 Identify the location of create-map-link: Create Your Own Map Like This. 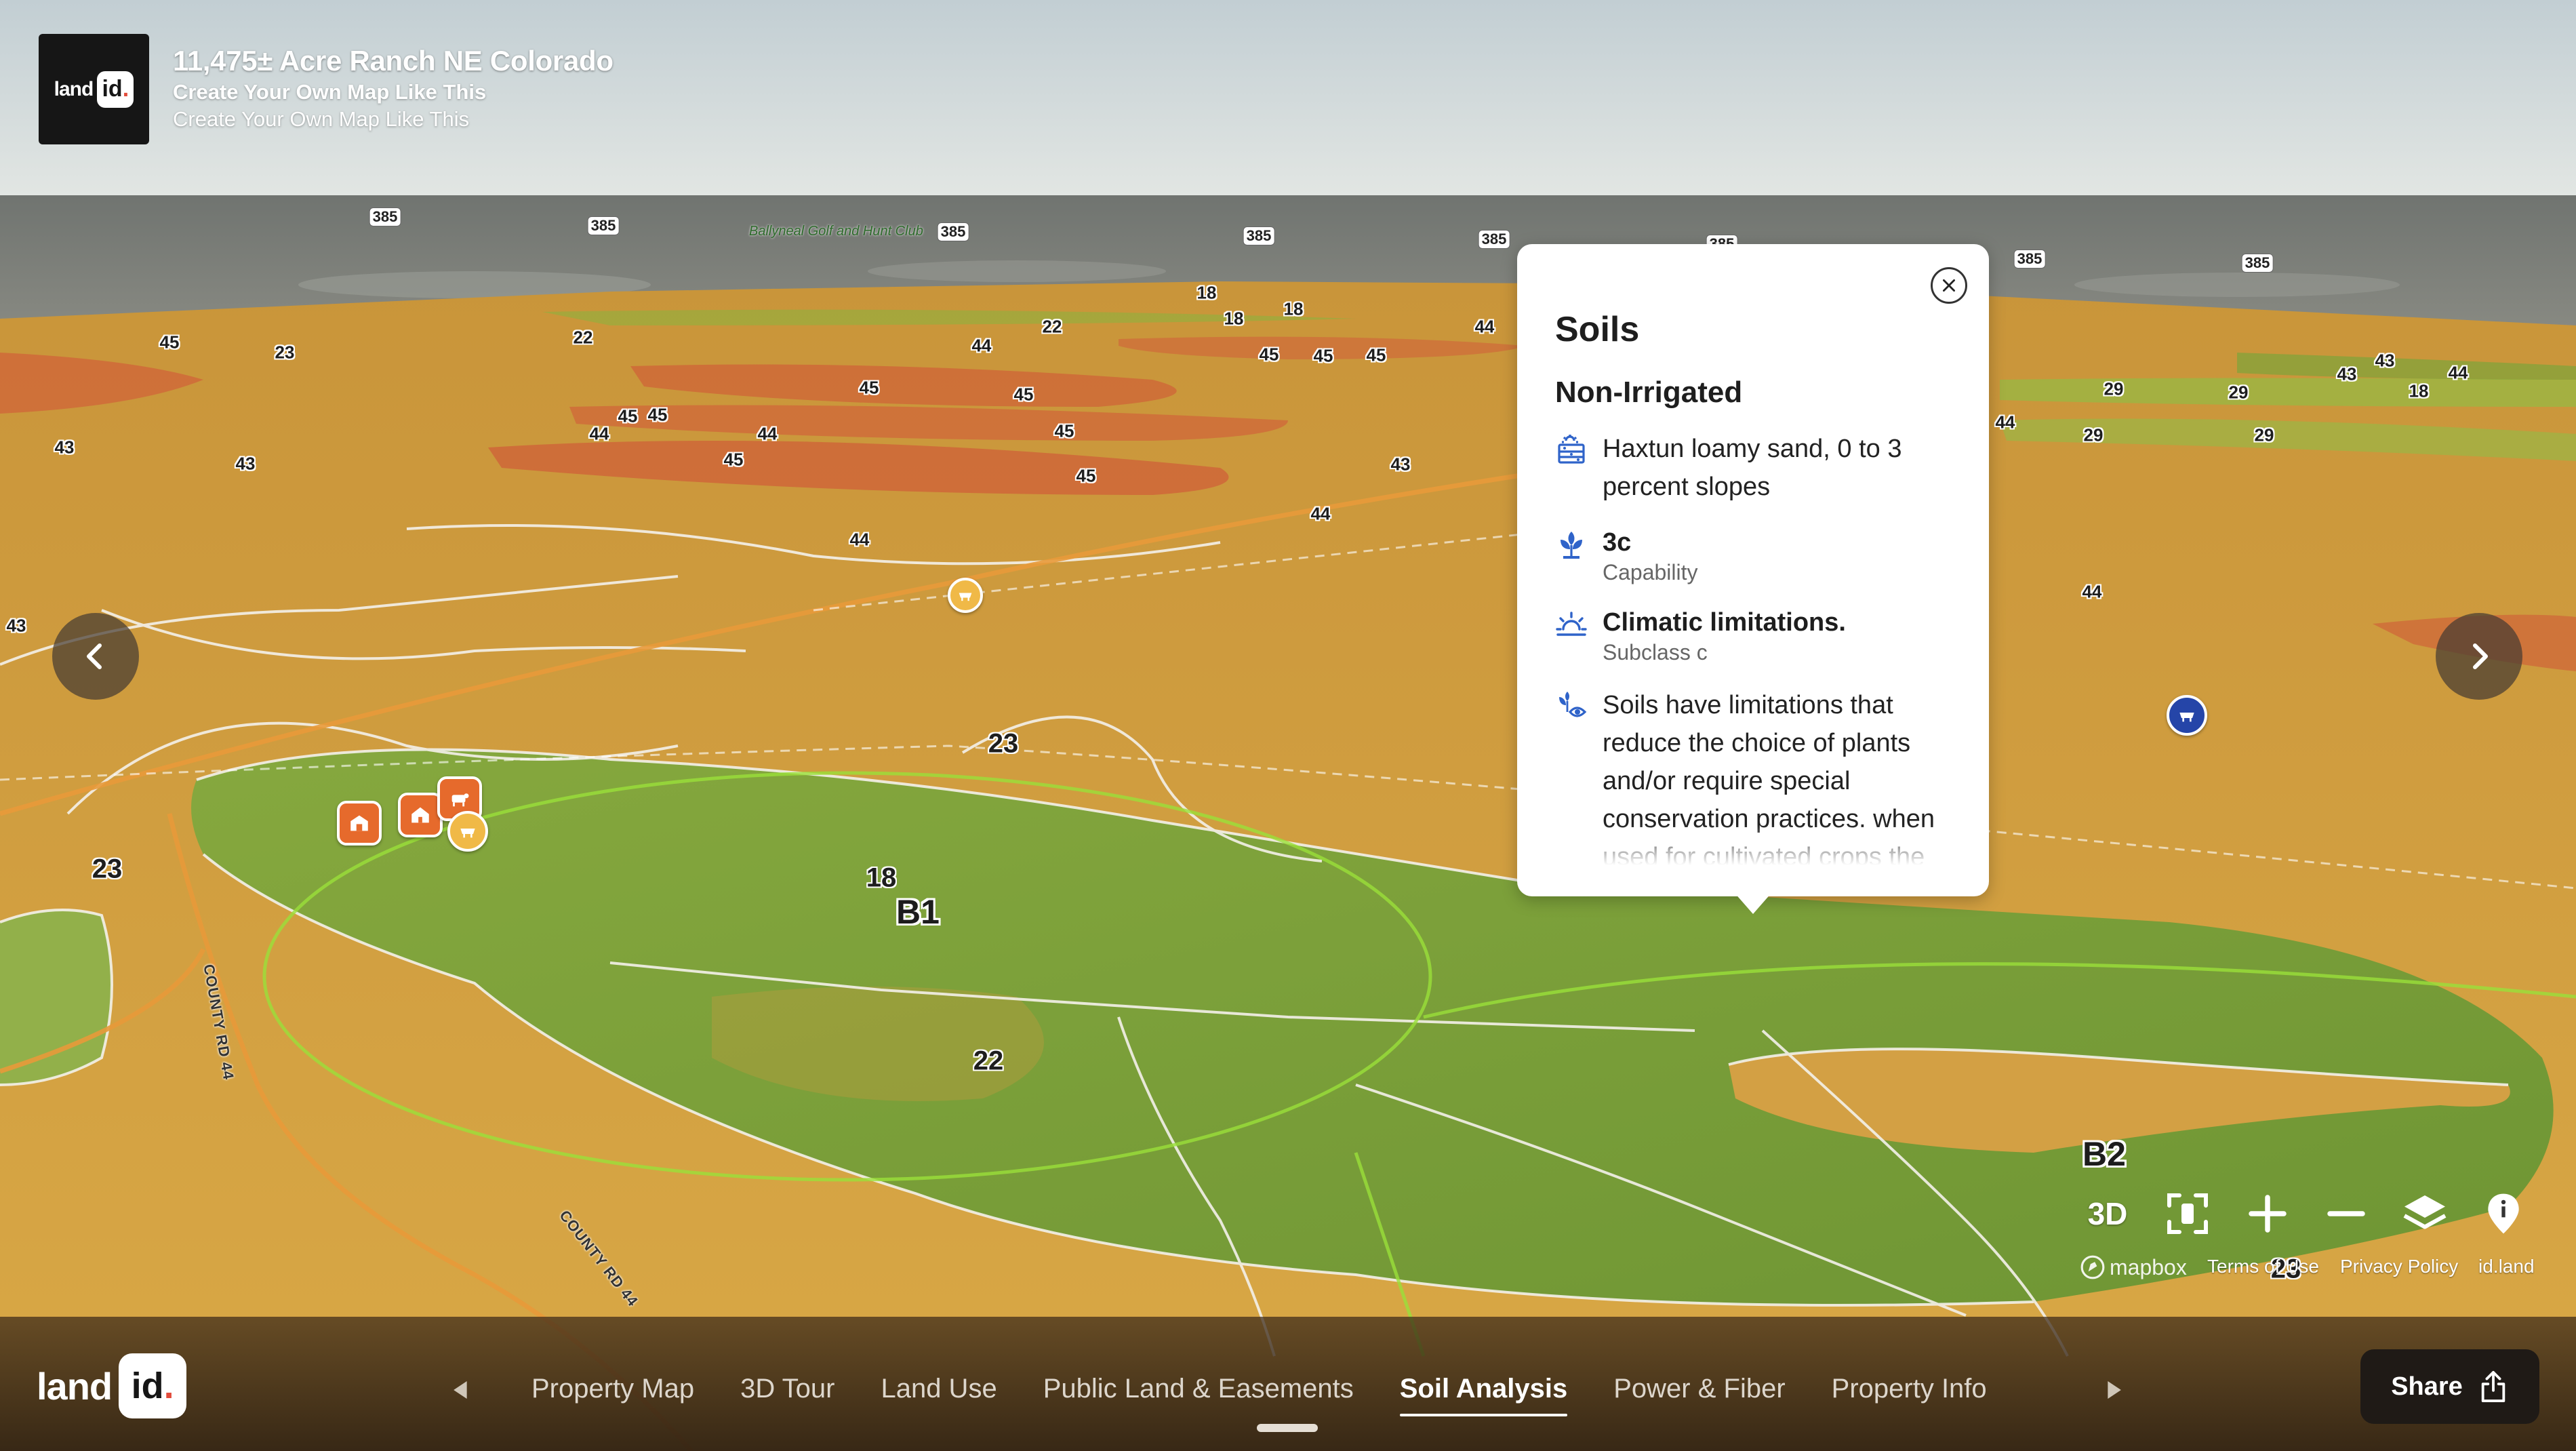
(393, 92).